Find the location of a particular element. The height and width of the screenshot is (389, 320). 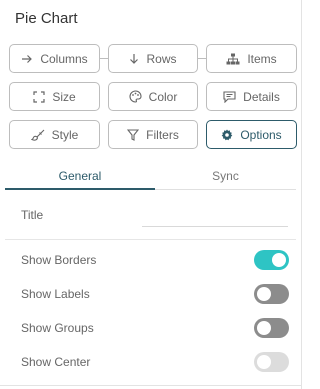

tab-sync: Sync is located at coordinates (225, 177).